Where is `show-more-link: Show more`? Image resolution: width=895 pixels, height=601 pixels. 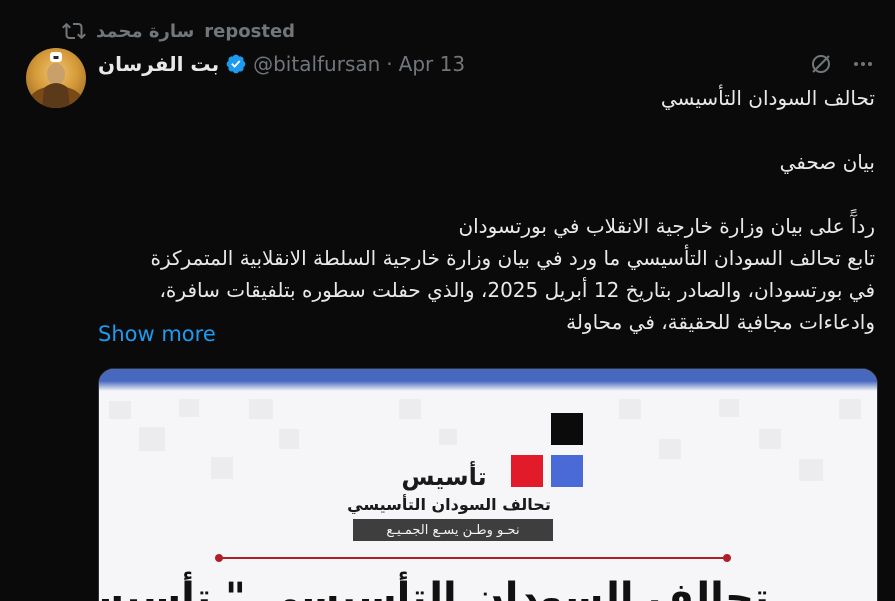
show-more-link: Show more is located at coordinates (157, 334).